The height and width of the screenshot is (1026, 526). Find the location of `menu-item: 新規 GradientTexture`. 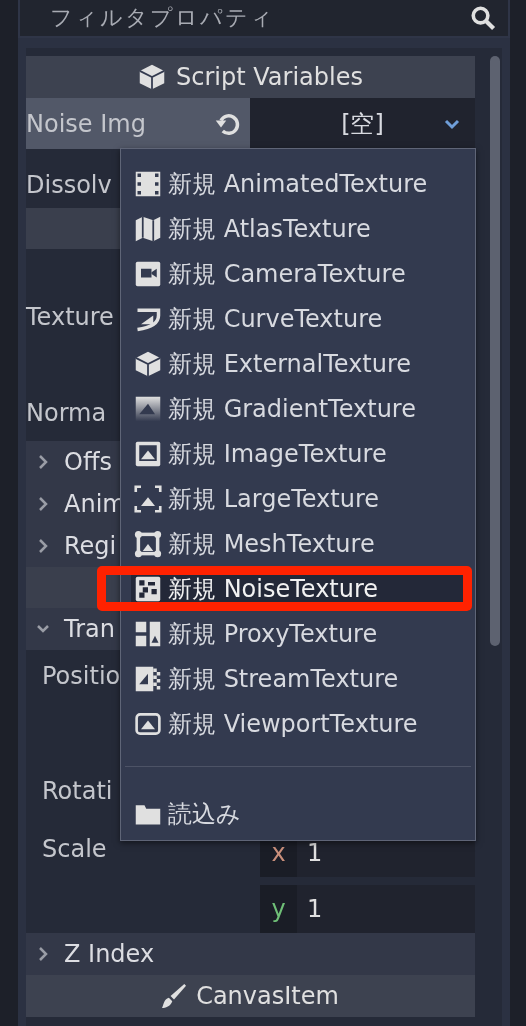

menu-item: 新規 GradientTexture is located at coordinates (300, 408).